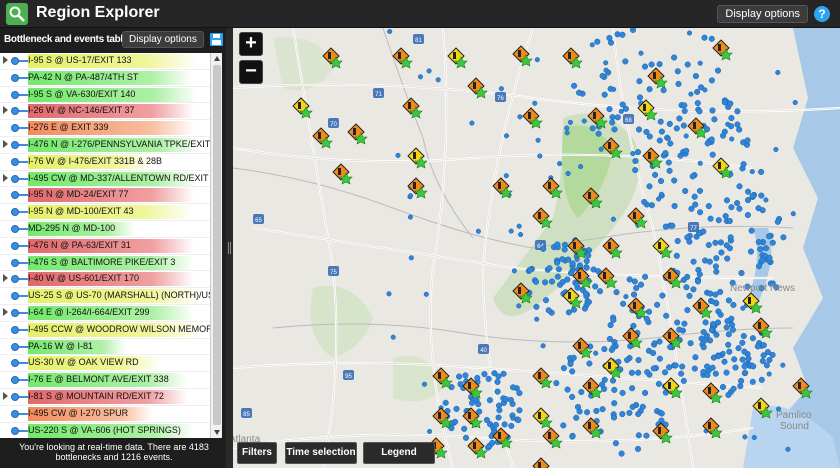  I want to click on list-scrollbar, so click(216, 245).